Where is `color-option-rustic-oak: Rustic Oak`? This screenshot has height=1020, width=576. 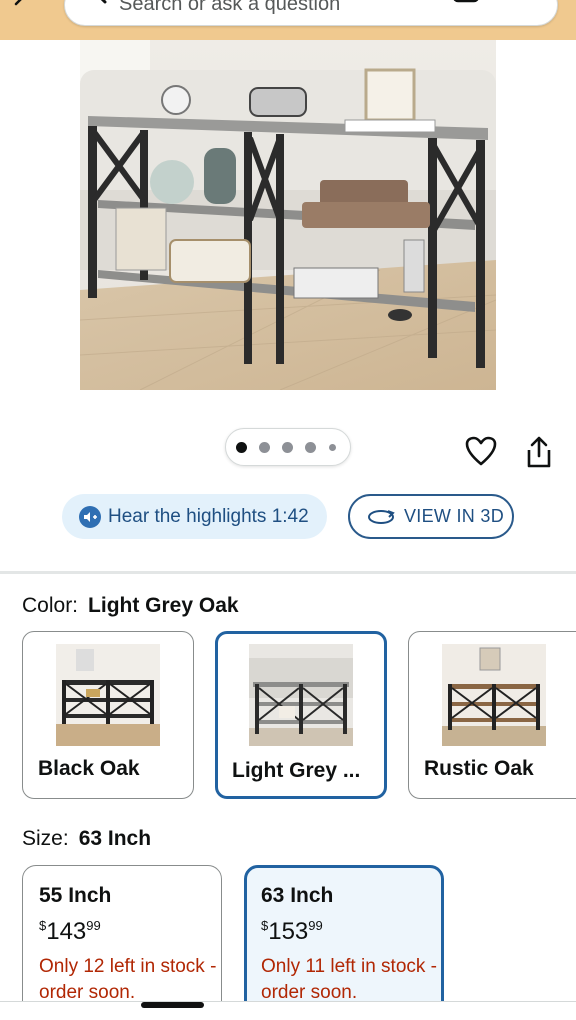
color-option-rustic-oak: Rustic Oak is located at coordinates (492, 715).